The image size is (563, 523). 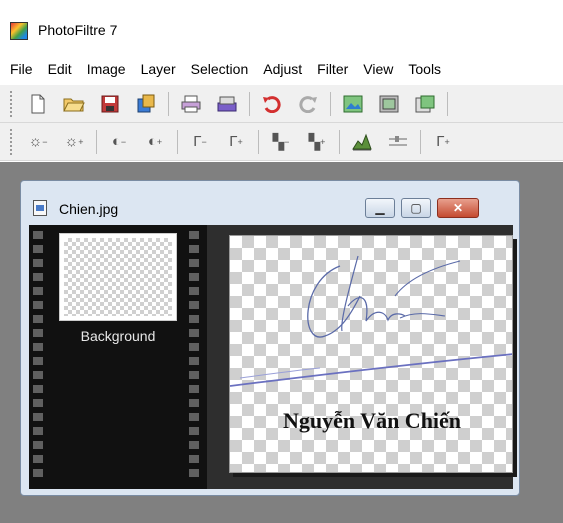 I want to click on adjust-toolbar: ☼ − ☼ + ◐ − ◐ + Γ − Γ + ▚ − ▚ + Γ +, so click(x=281, y=142).